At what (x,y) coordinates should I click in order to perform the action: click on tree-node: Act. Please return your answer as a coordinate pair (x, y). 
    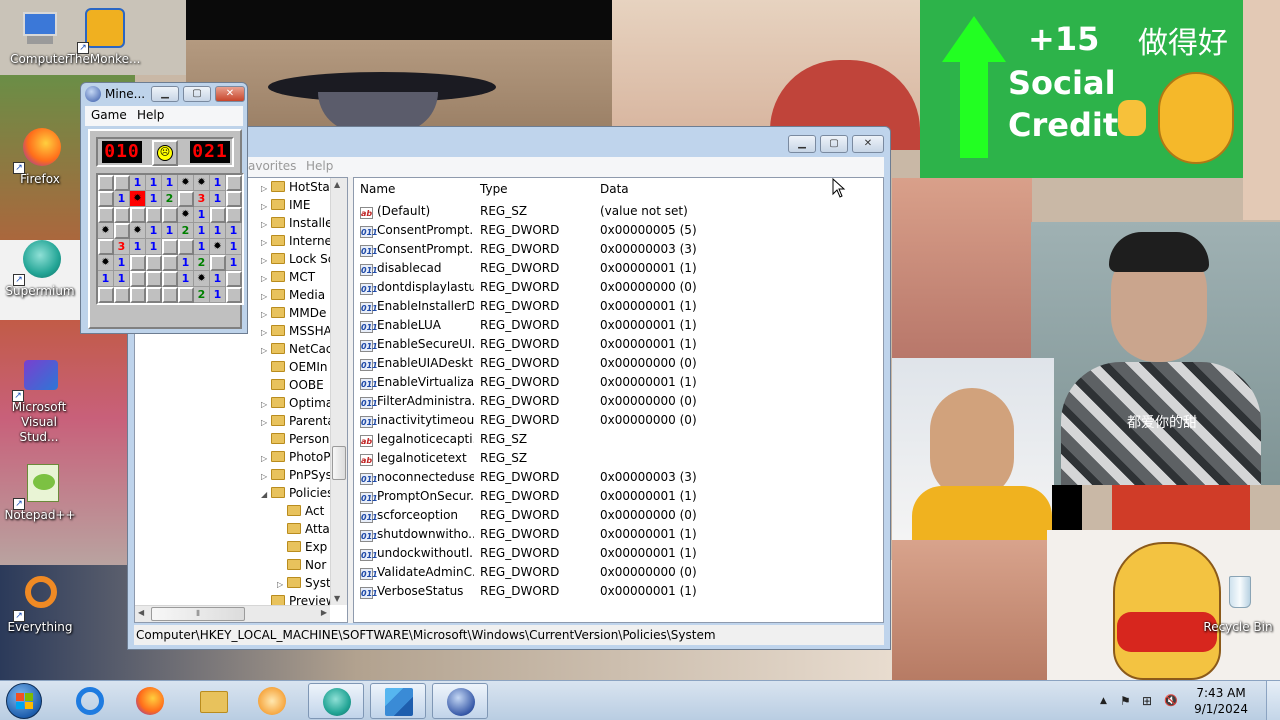
    Looking at the image, I should click on (300, 511).